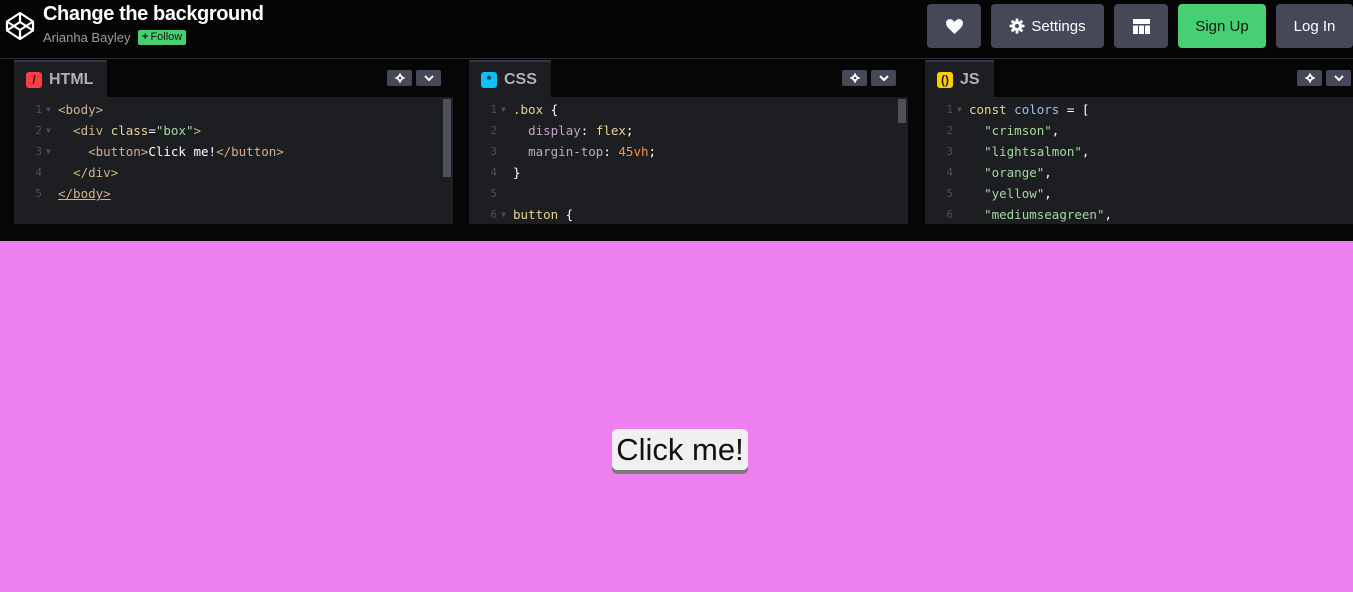  What do you see at coordinates (233, 109) in the screenshot?
I see `code-line: 1 ▼ <body>` at bounding box center [233, 109].